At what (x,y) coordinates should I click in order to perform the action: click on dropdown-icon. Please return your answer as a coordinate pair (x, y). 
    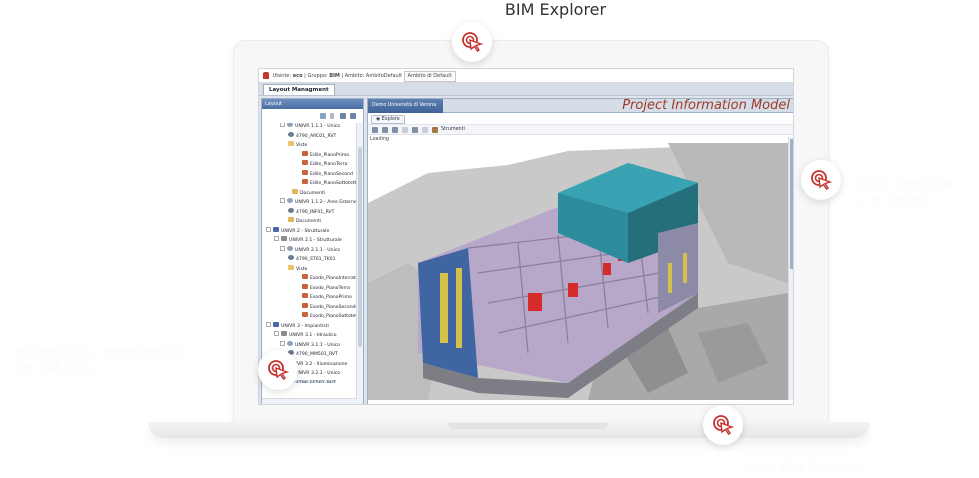
    Looking at the image, I should click on (332, 116).